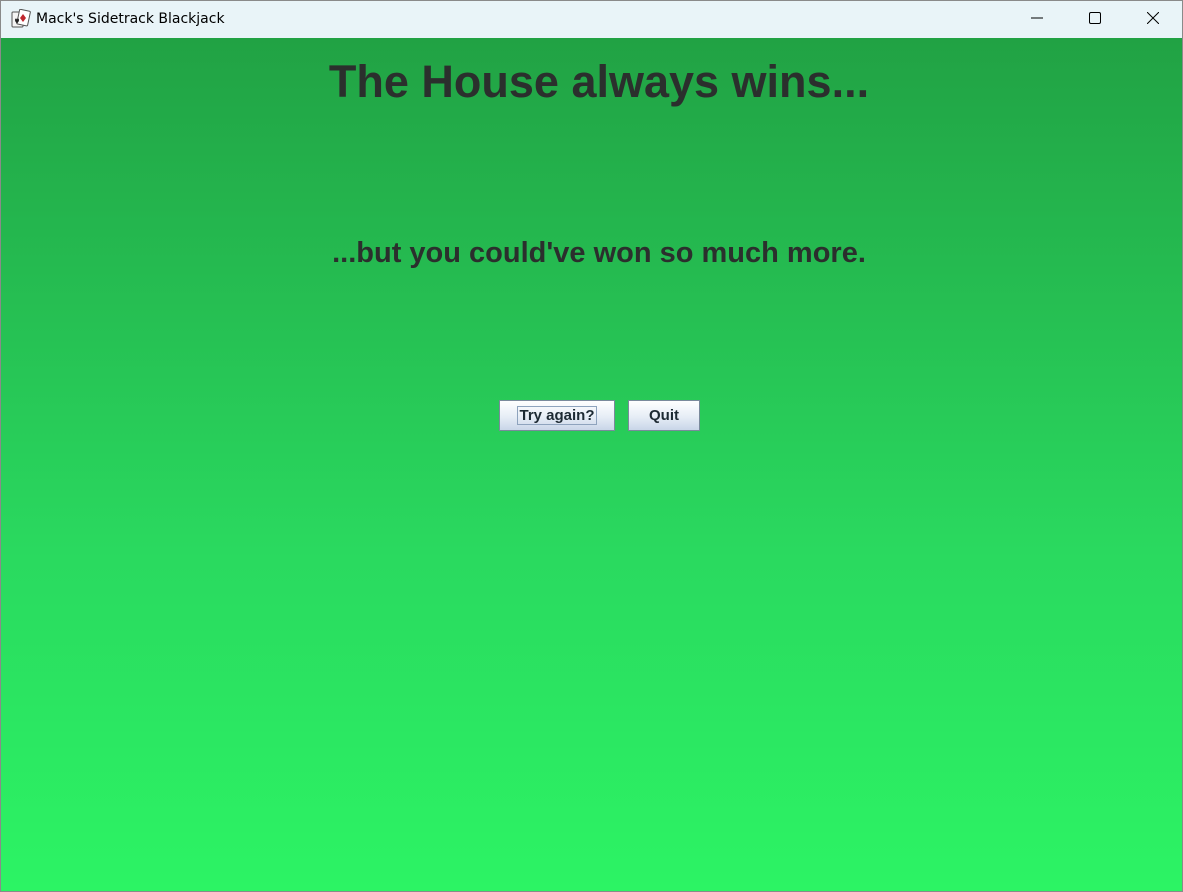 The width and height of the screenshot is (1183, 892). What do you see at coordinates (21, 18) in the screenshot?
I see `playing-cards-icon` at bounding box center [21, 18].